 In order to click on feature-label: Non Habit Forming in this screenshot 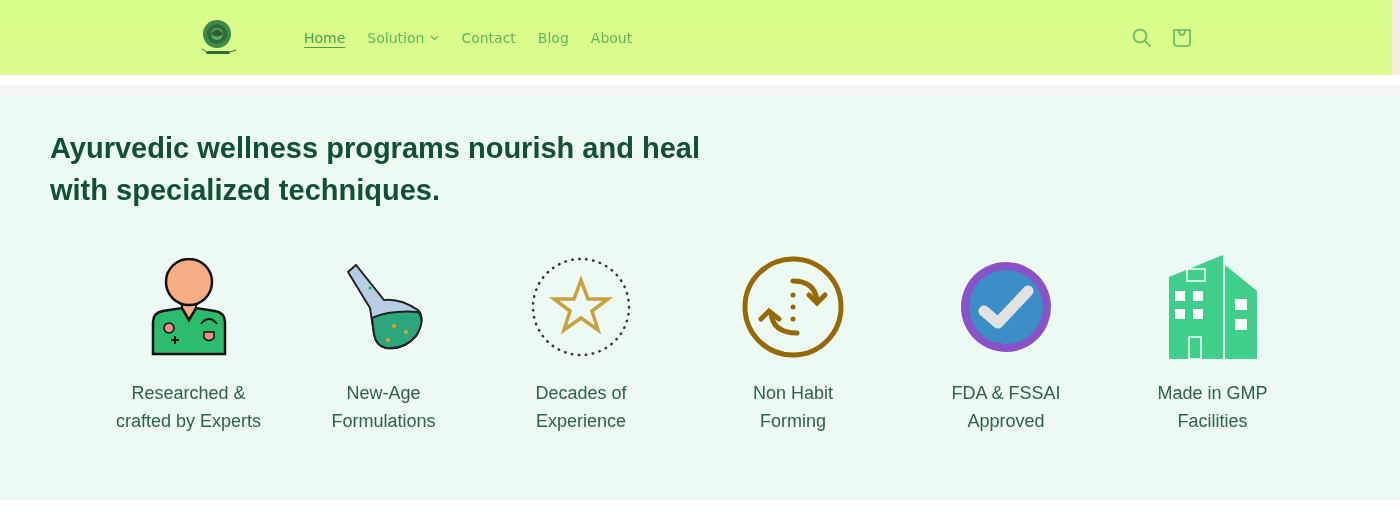, I will do `click(792, 407)`.